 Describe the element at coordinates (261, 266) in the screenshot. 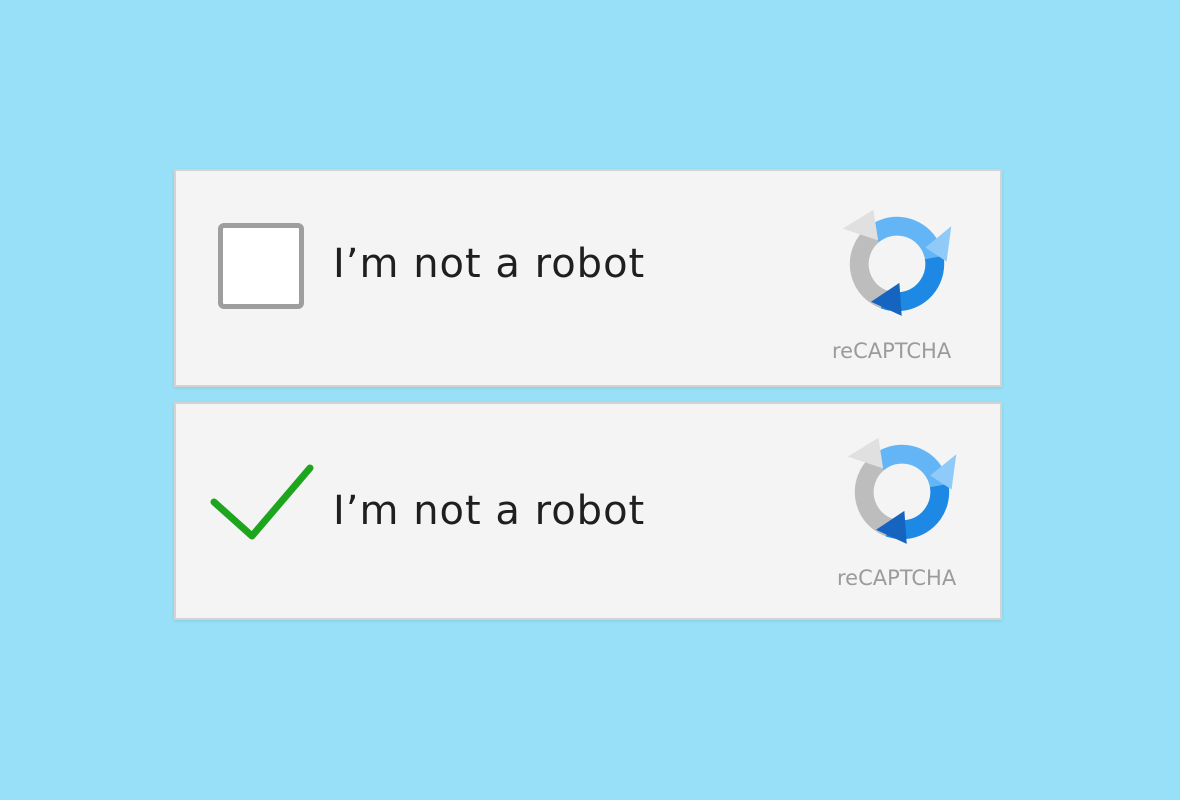

I see `recaptcha-checkbox` at that location.